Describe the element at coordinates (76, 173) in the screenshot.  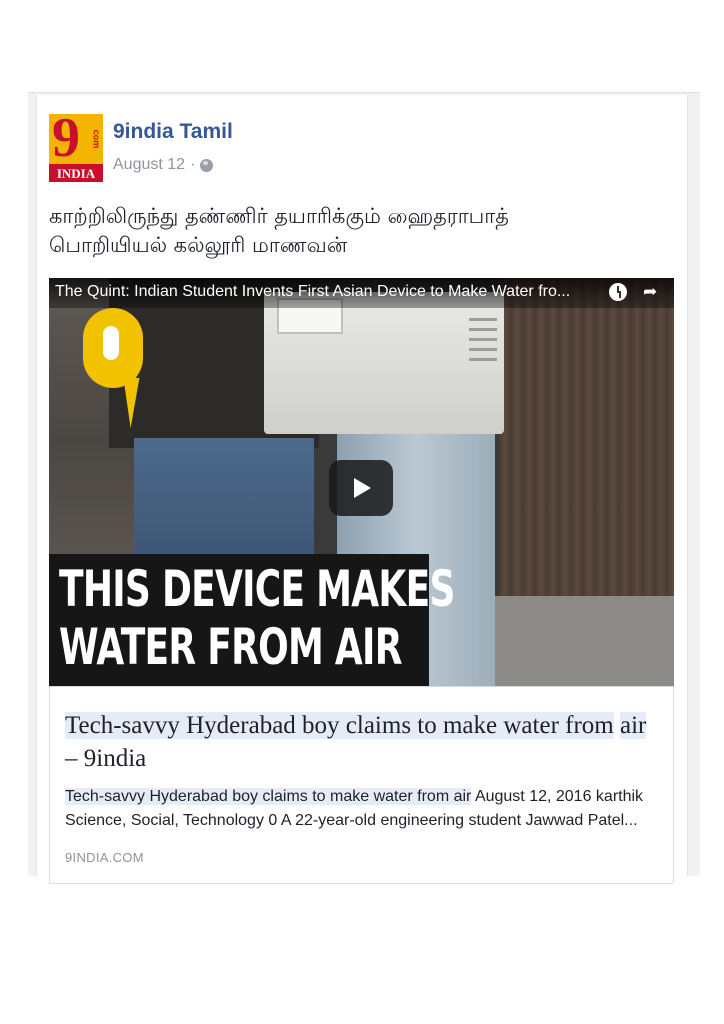
I see `logo-india: INDIA` at that location.